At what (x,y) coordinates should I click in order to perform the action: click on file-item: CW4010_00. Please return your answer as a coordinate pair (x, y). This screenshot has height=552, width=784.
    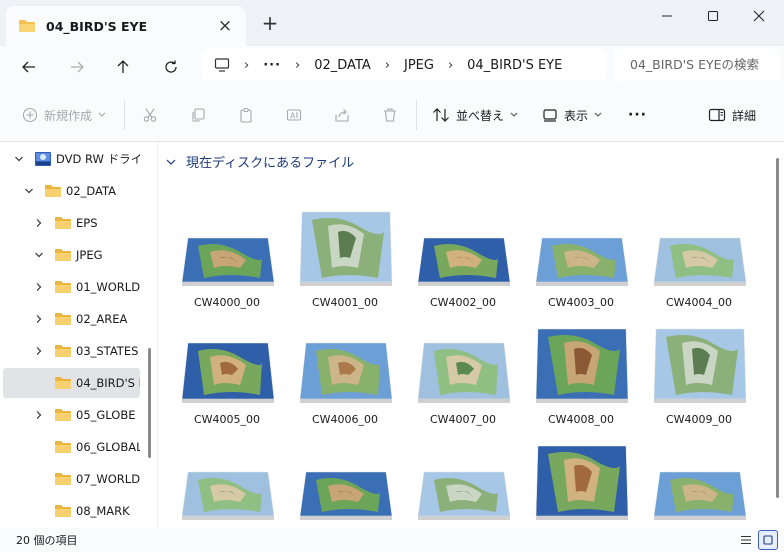
    Looking at the image, I should click on (227, 485).